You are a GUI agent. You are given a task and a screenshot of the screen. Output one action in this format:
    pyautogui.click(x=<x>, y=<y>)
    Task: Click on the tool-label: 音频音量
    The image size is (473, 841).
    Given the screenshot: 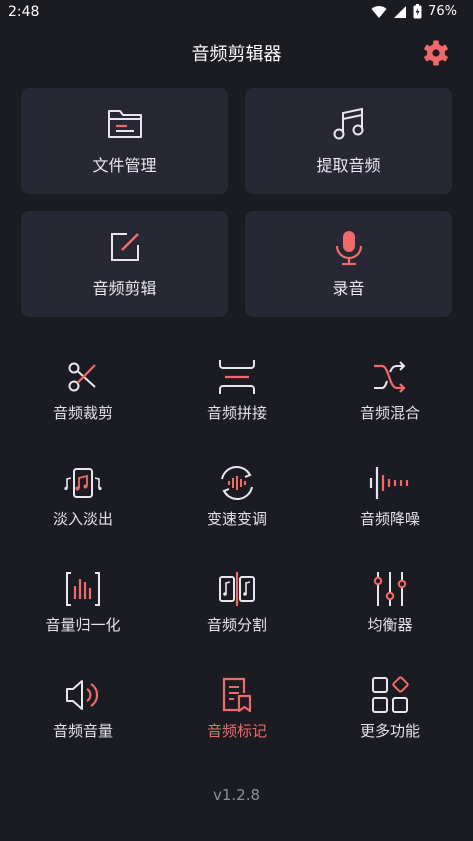 What is the action you would take?
    pyautogui.click(x=82, y=731)
    